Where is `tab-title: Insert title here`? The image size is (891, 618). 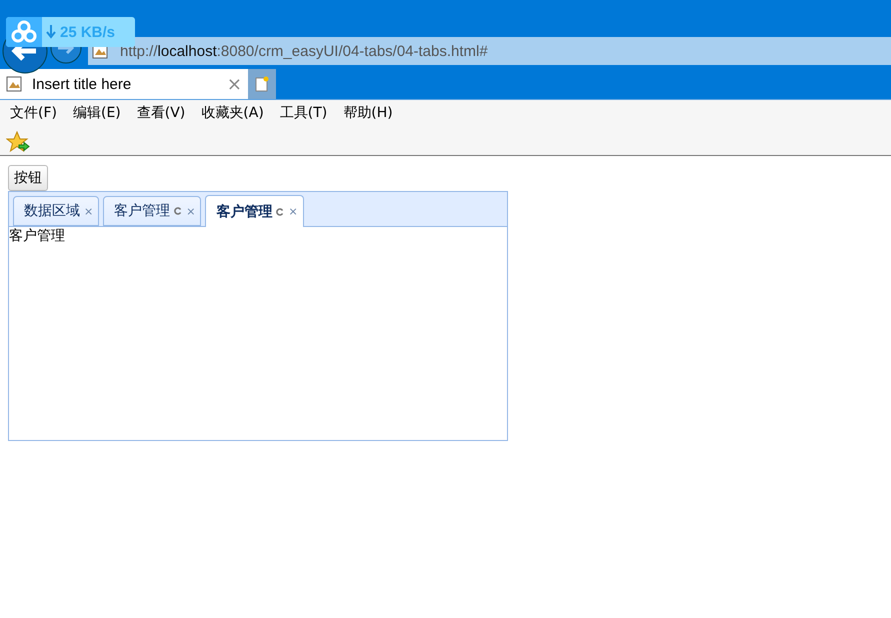 tab-title: Insert title here is located at coordinates (82, 84).